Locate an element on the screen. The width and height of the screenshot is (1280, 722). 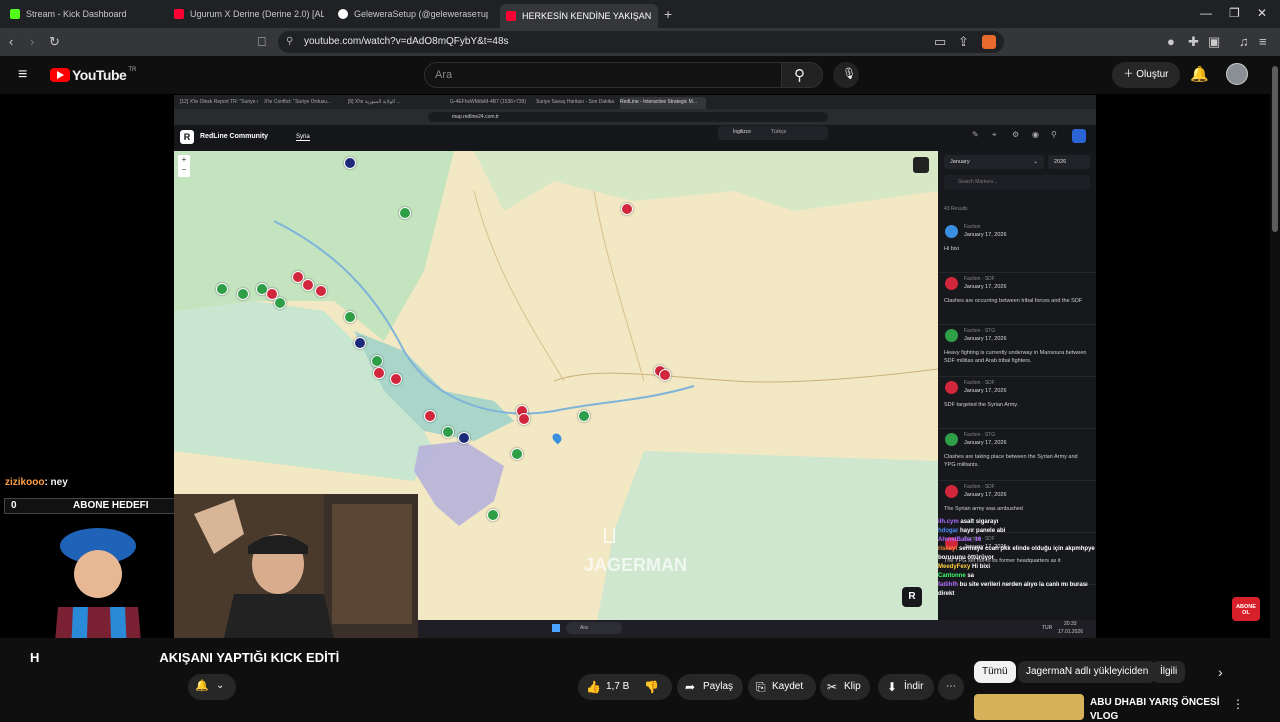
chip-related: İlgili is located at coordinates (1169, 672).